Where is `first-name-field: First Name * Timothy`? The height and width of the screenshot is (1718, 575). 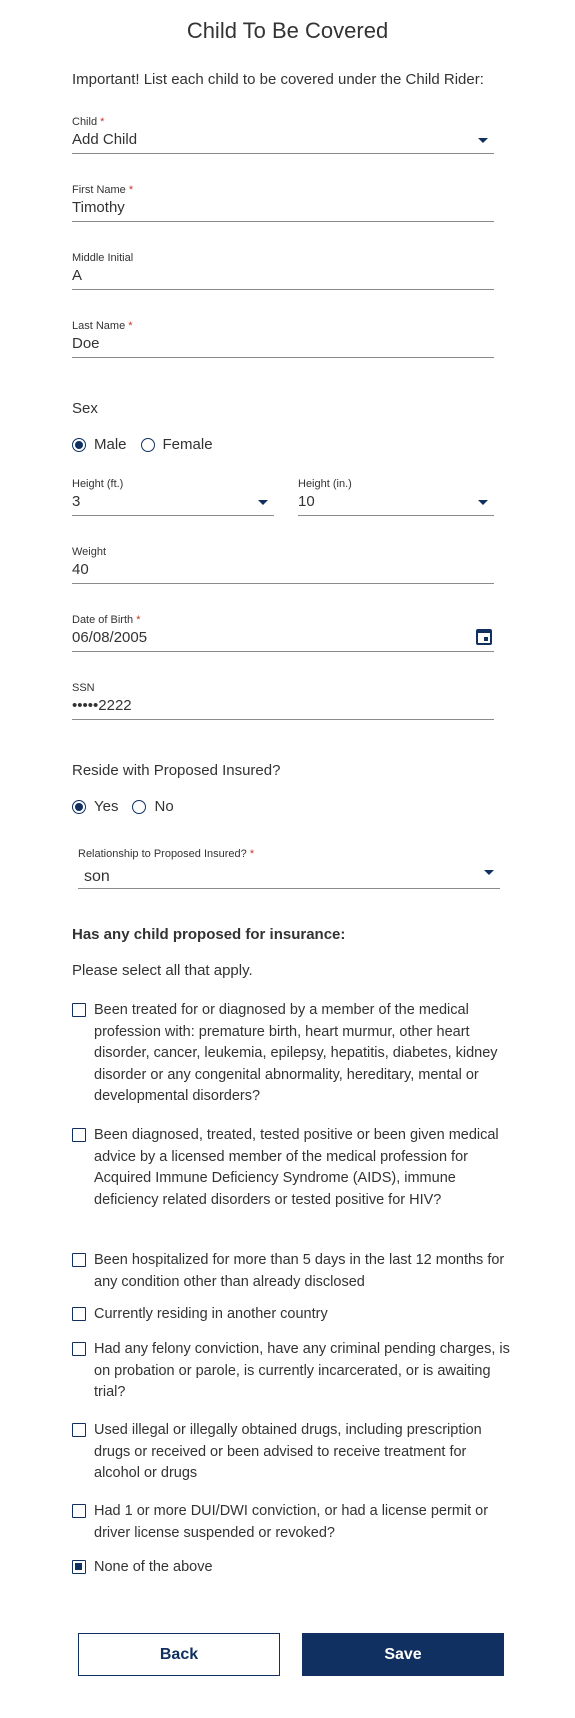
first-name-field: First Name * Timothy is located at coordinates (283, 203).